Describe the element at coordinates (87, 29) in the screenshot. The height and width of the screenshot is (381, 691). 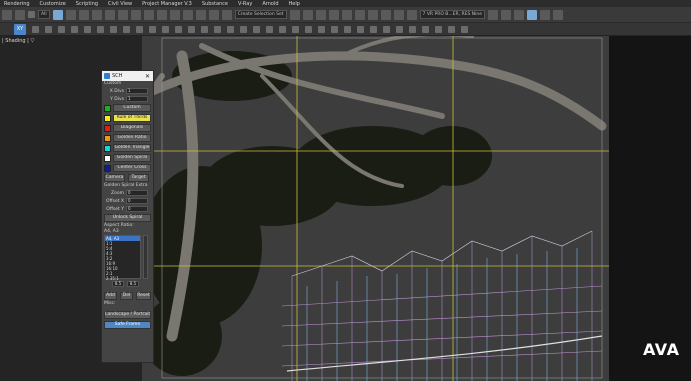
I see `element-icon` at that location.